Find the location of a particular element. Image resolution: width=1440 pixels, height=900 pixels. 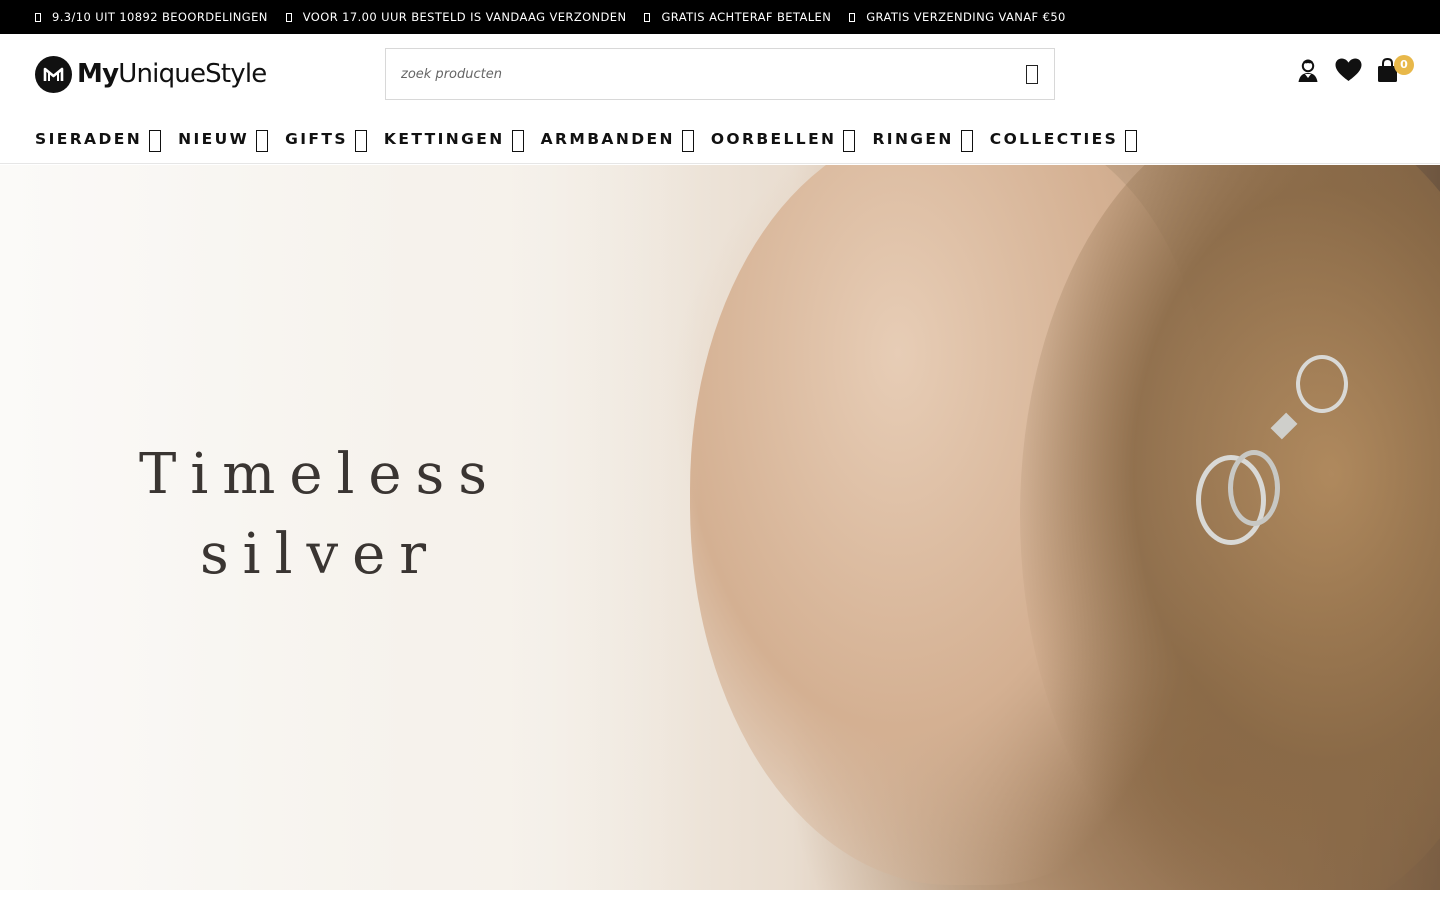

usp-item: GRATIS ACHTERAF BETALEN is located at coordinates (737, 17).